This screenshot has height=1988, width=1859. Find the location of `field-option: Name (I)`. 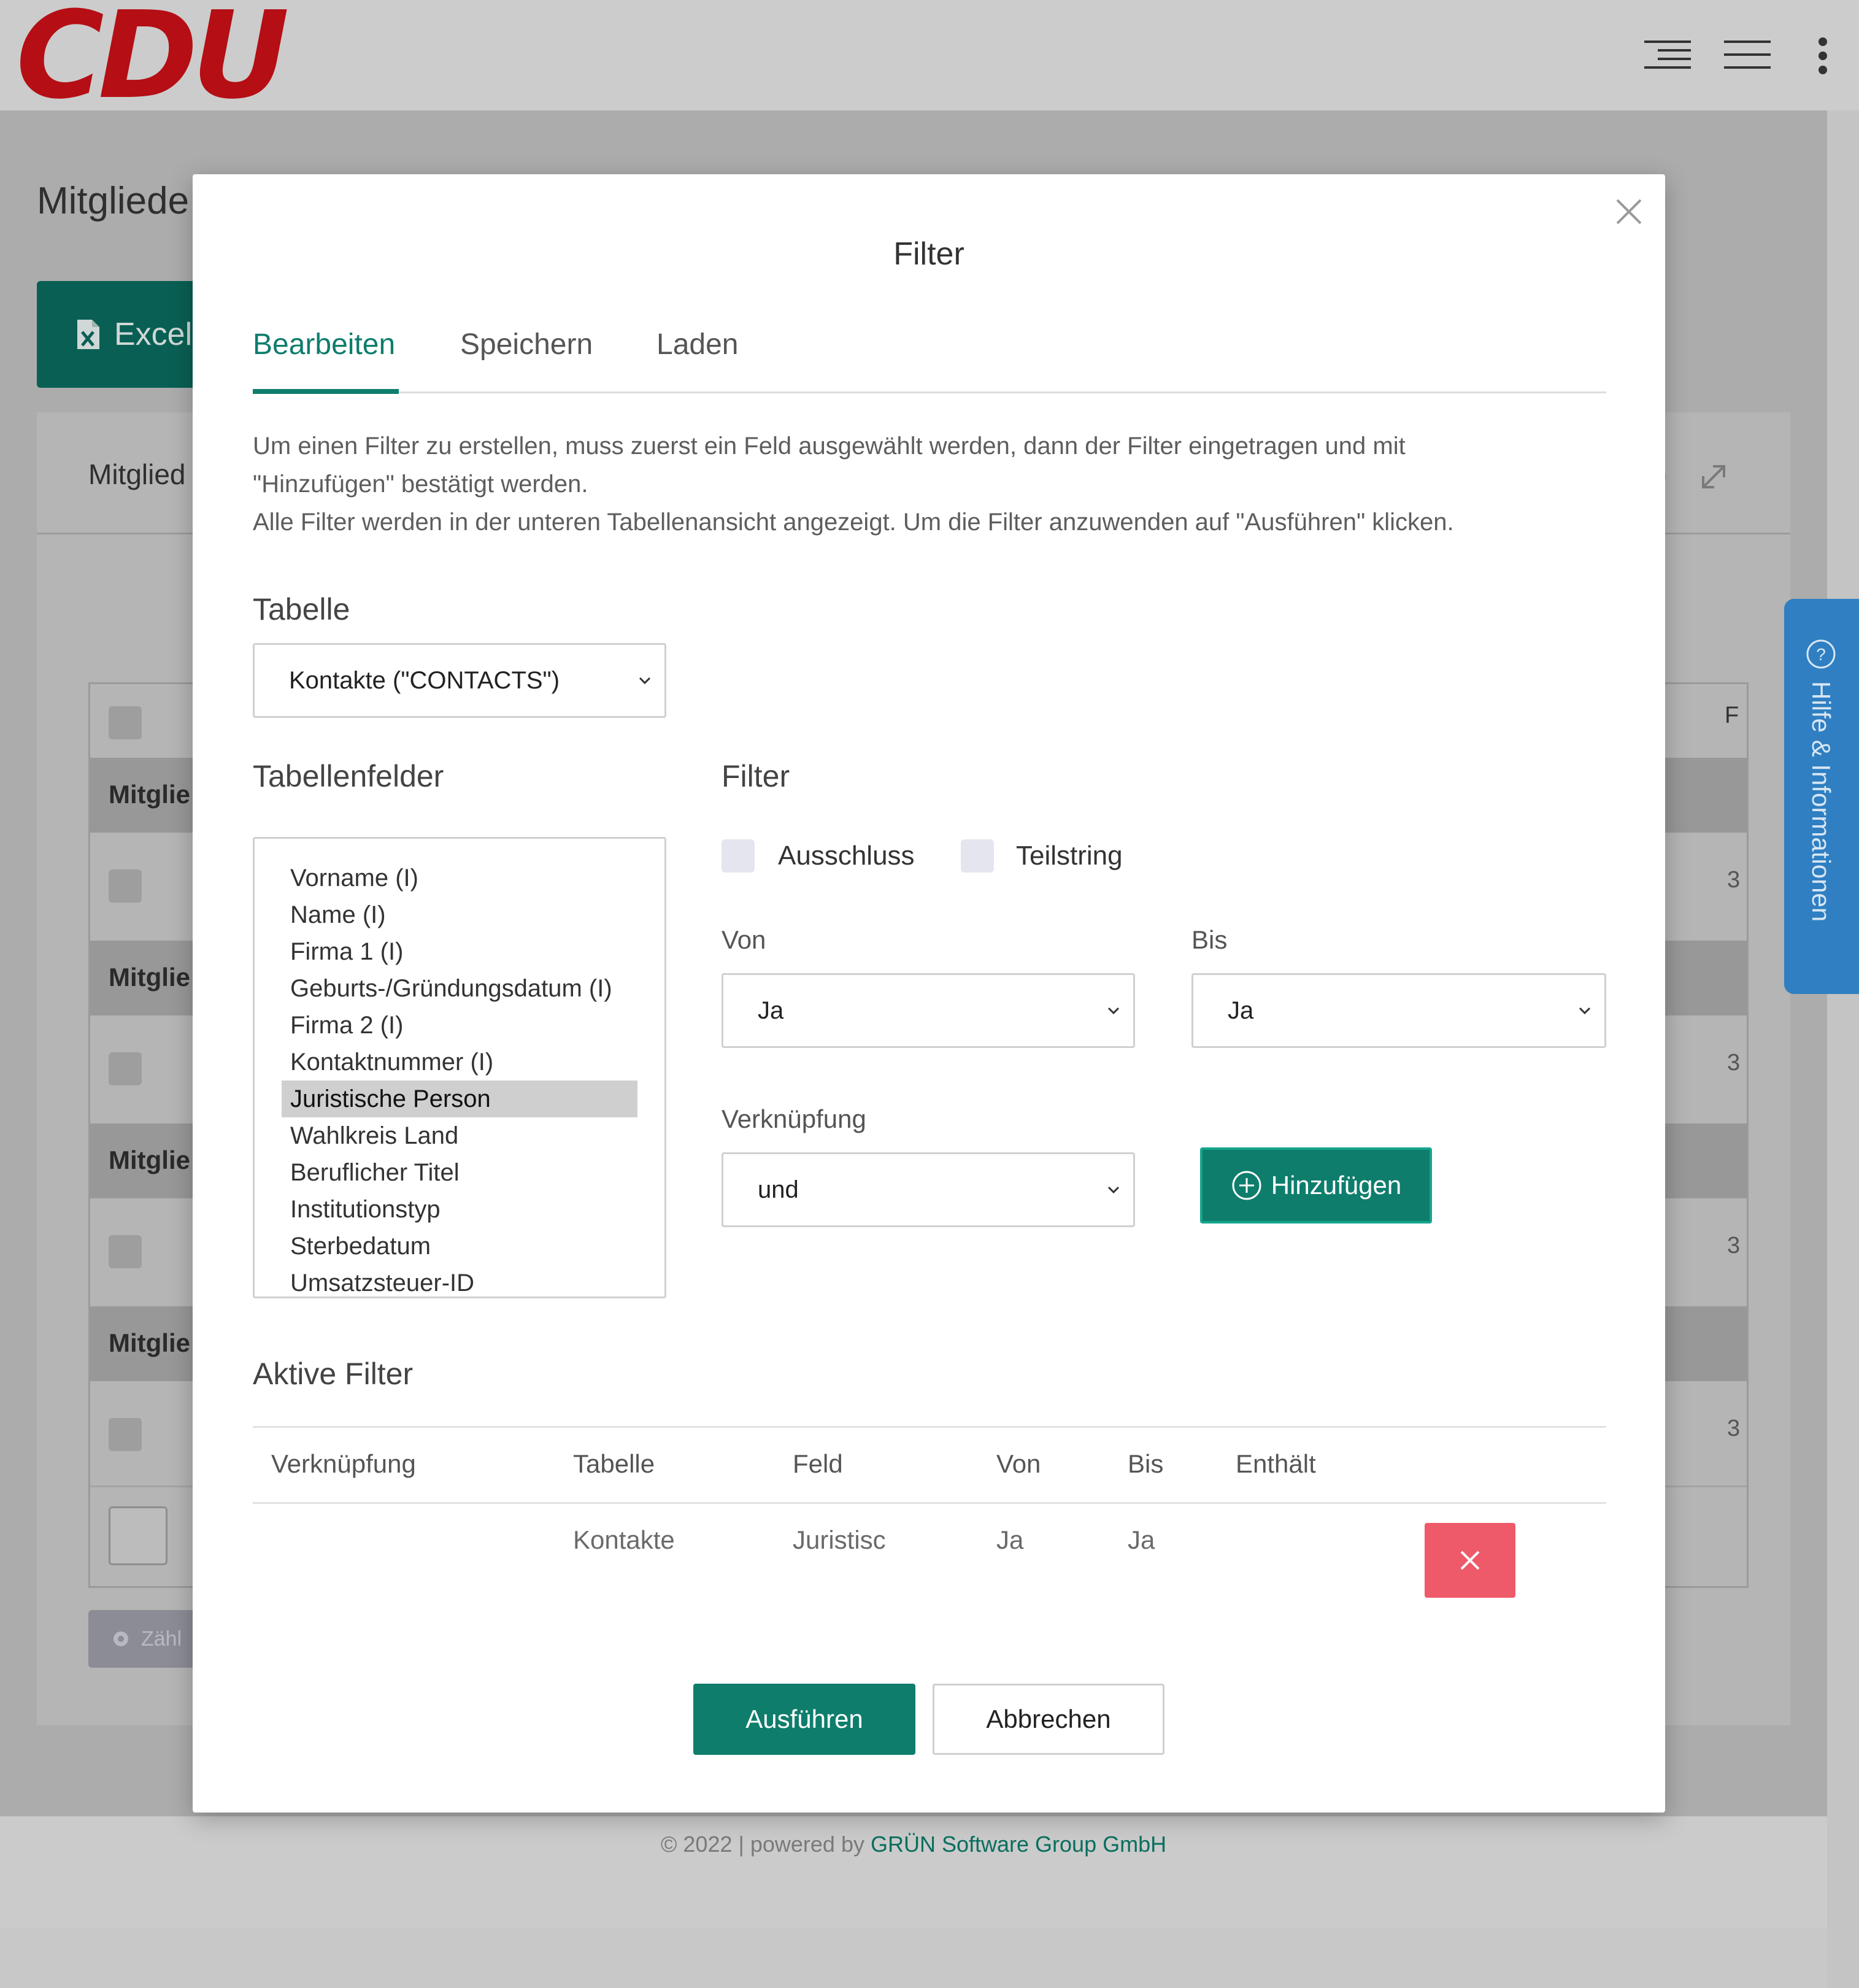

field-option: Name (I) is located at coordinates (459, 915).